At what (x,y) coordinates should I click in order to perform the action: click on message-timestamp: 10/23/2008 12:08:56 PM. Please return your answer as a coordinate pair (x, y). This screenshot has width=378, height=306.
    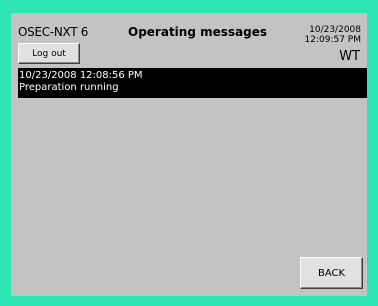
    Looking at the image, I should click on (81, 75).